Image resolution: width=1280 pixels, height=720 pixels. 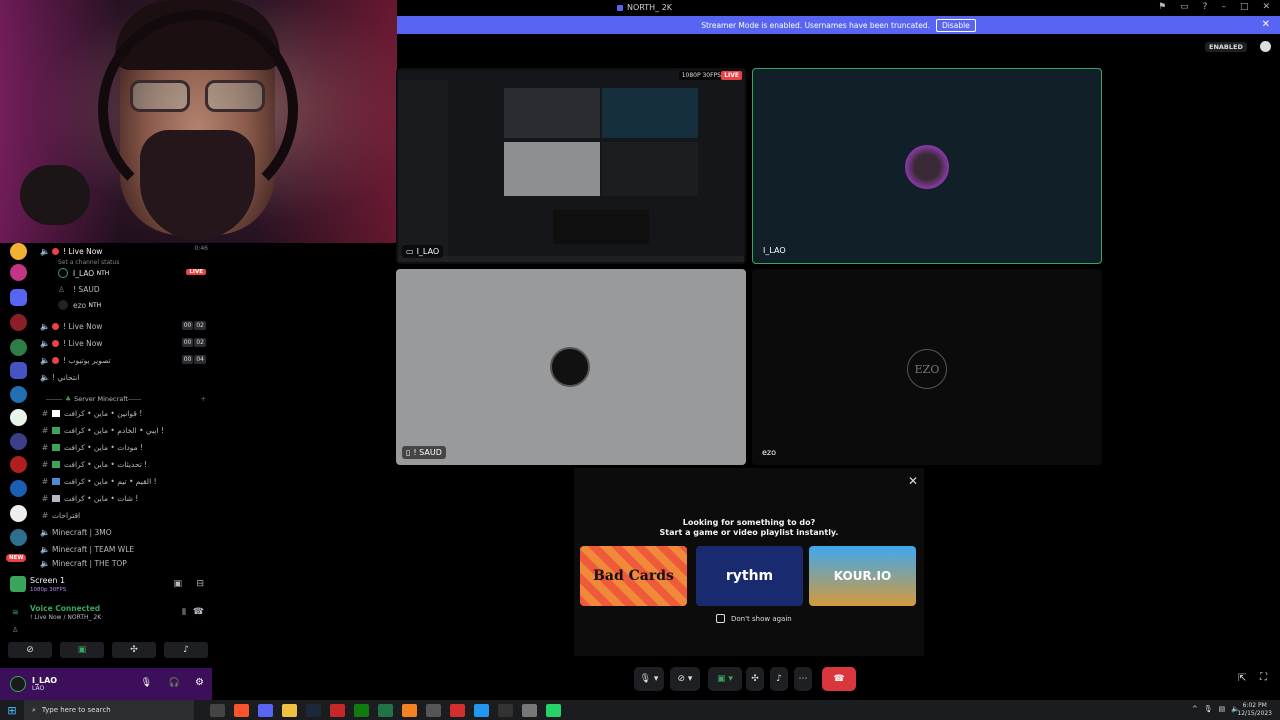 What do you see at coordinates (125, 481) in the screenshot?
I see `text-channel: # القيم • تيم • ماين • كرافت !` at bounding box center [125, 481].